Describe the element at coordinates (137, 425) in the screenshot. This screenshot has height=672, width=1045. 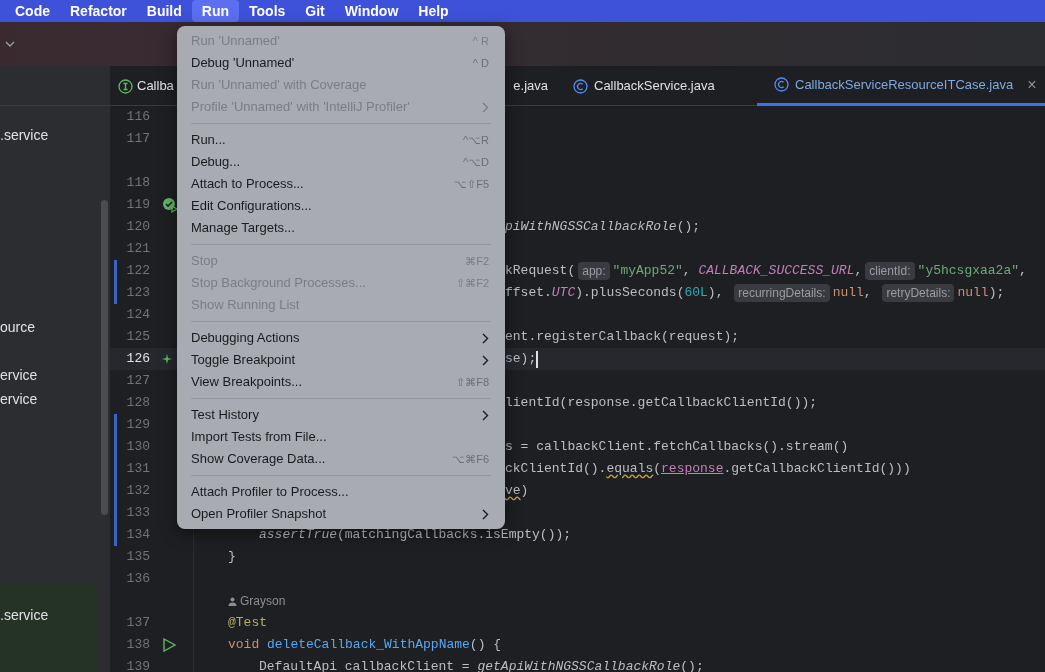
I see `line-number: 129` at that location.